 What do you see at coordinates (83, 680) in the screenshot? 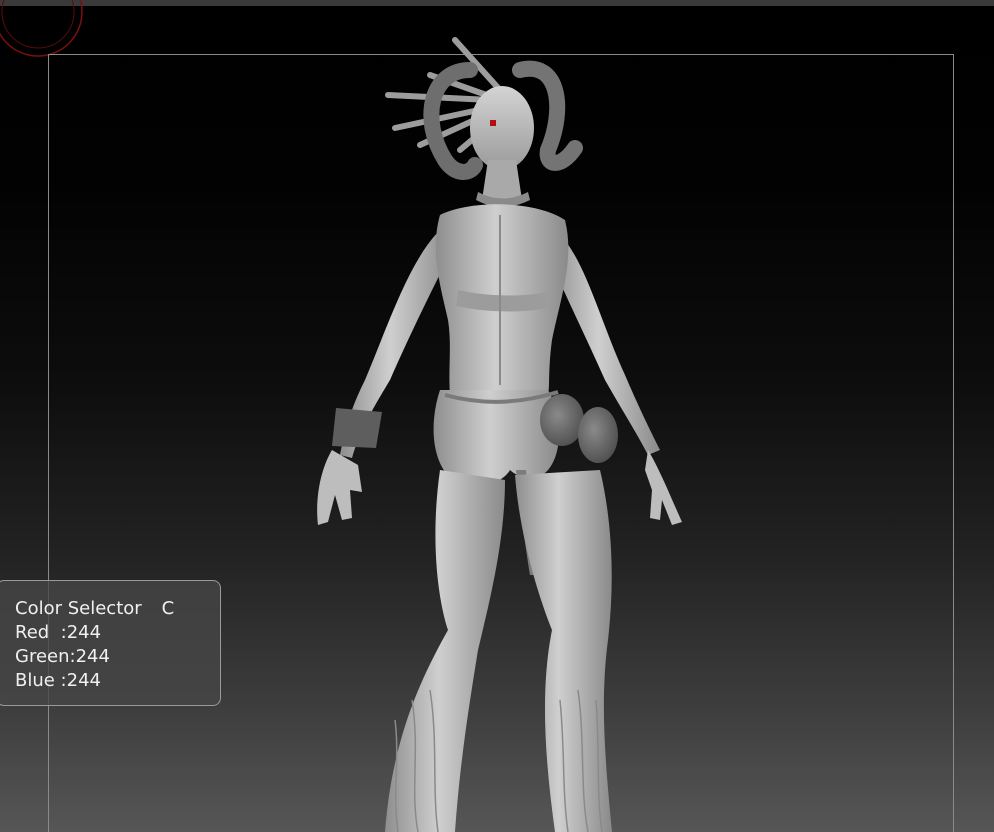
I see `blue-value: 244` at bounding box center [83, 680].